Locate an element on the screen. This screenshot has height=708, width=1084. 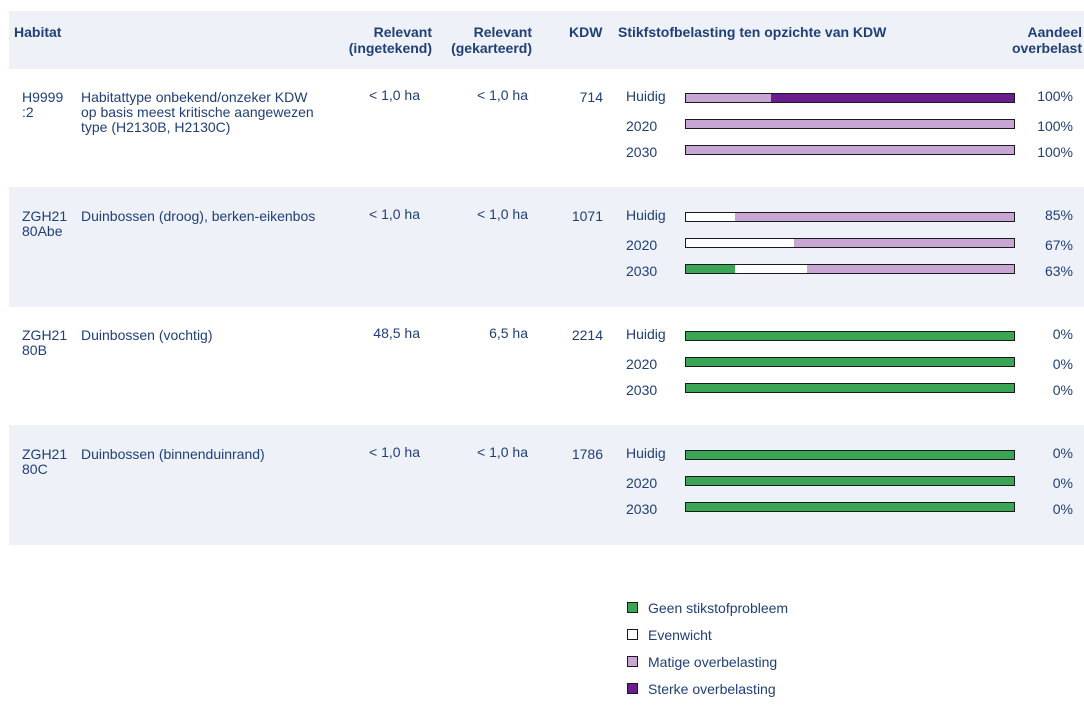
habitat-name: Duinbossen (droog), berken-eikenbos is located at coordinates (198, 216).